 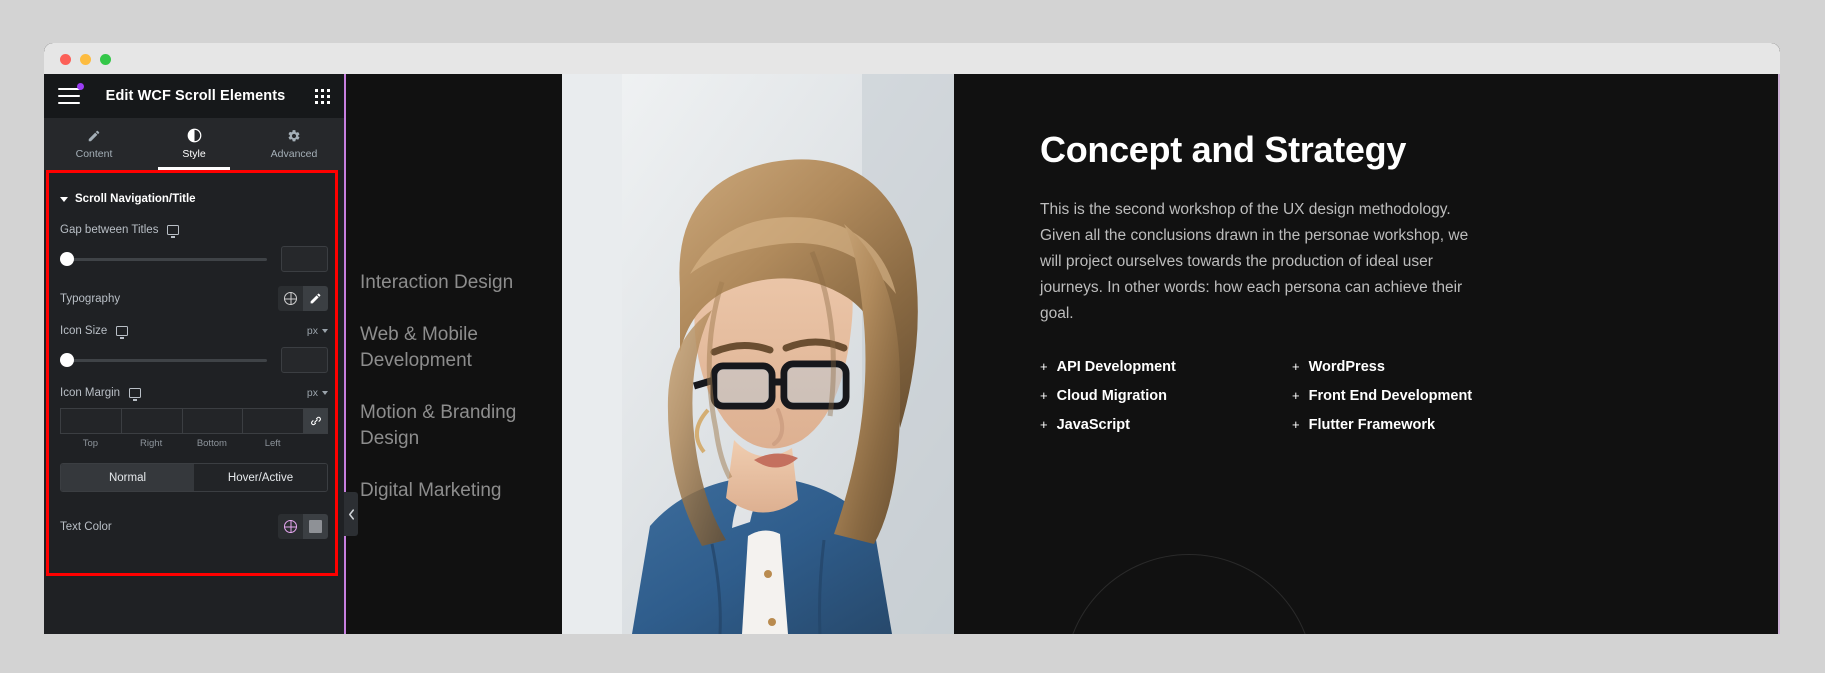 I want to click on icon-margin-top-caption: Top, so click(x=90, y=443).